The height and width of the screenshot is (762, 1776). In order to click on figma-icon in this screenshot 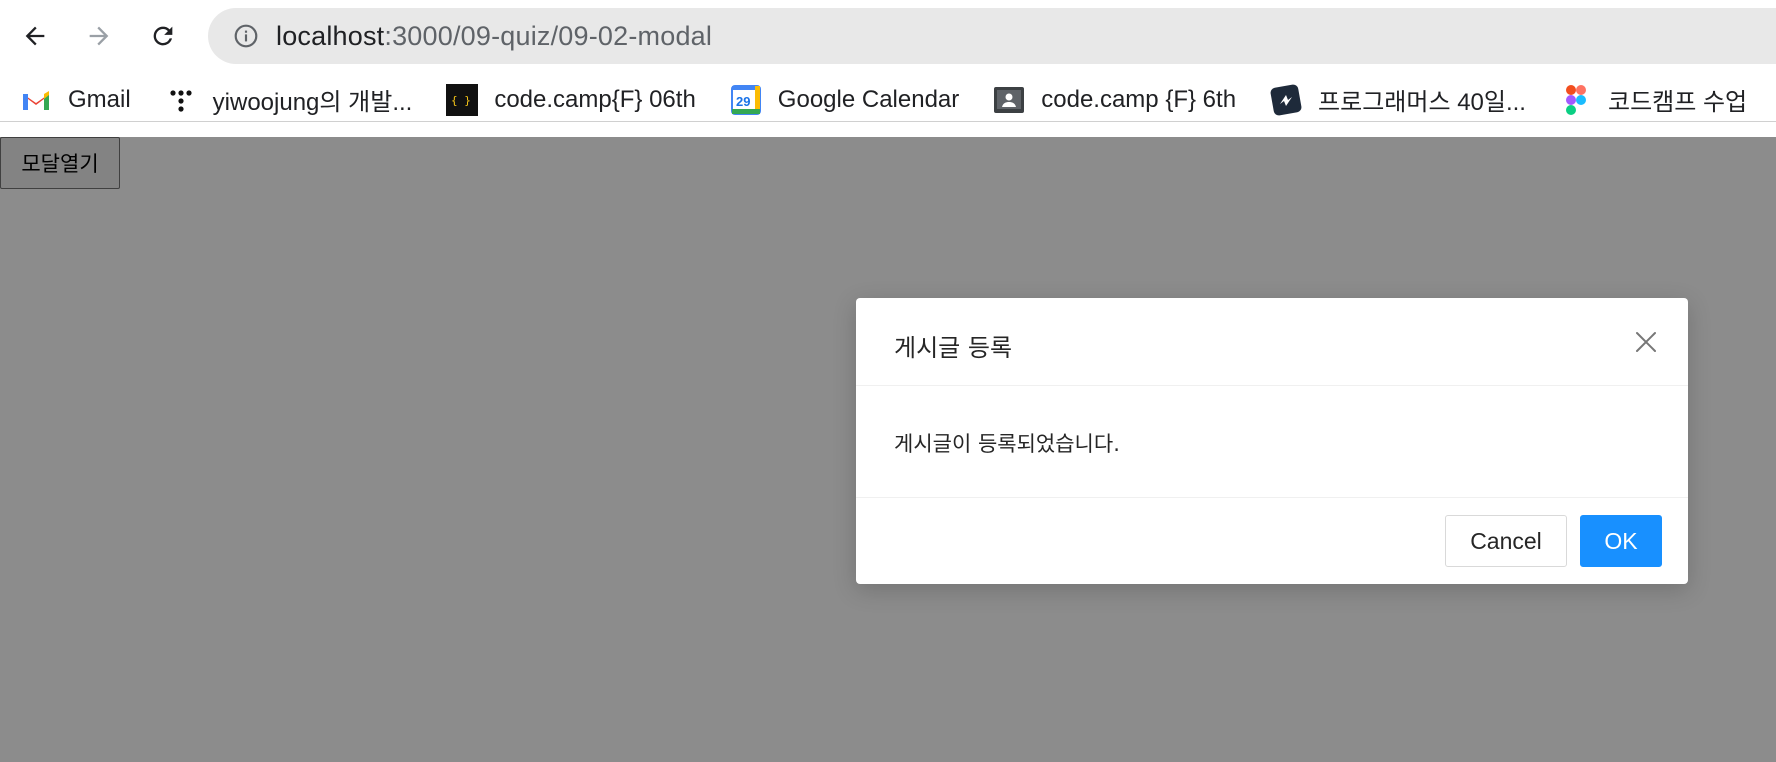, I will do `click(1576, 100)`.